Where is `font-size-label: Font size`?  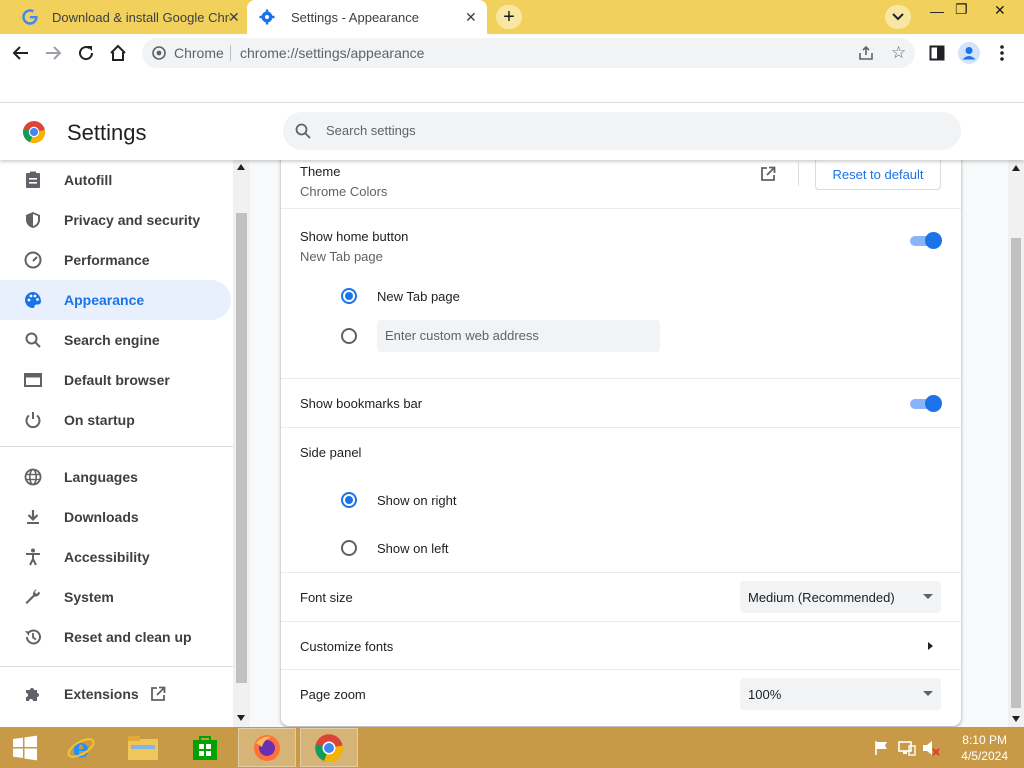 font-size-label: Font size is located at coordinates (326, 597).